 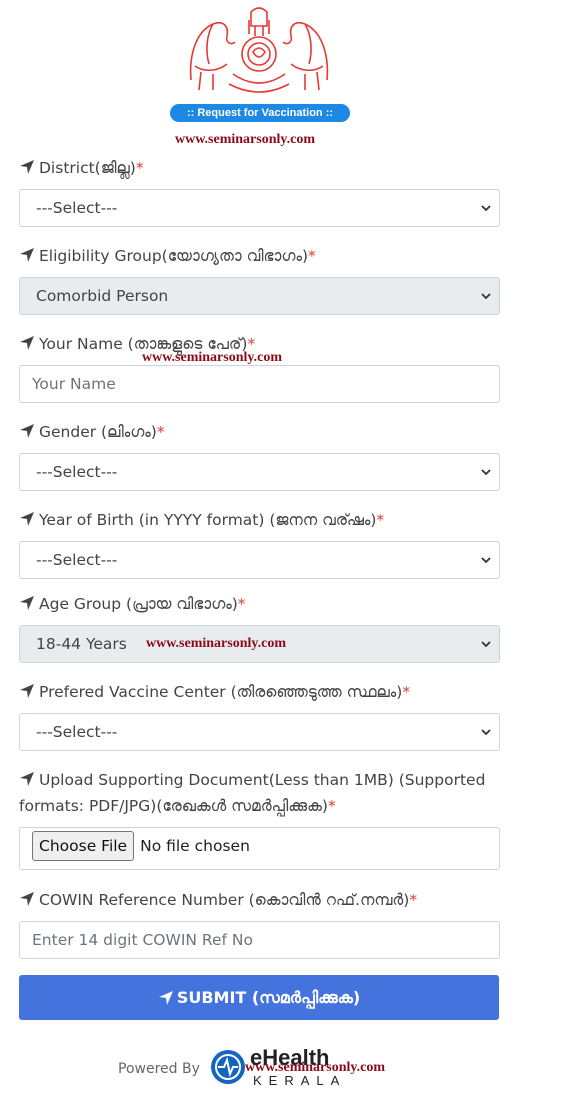 What do you see at coordinates (259, 472) in the screenshot?
I see `gender-select: ---Select---` at bounding box center [259, 472].